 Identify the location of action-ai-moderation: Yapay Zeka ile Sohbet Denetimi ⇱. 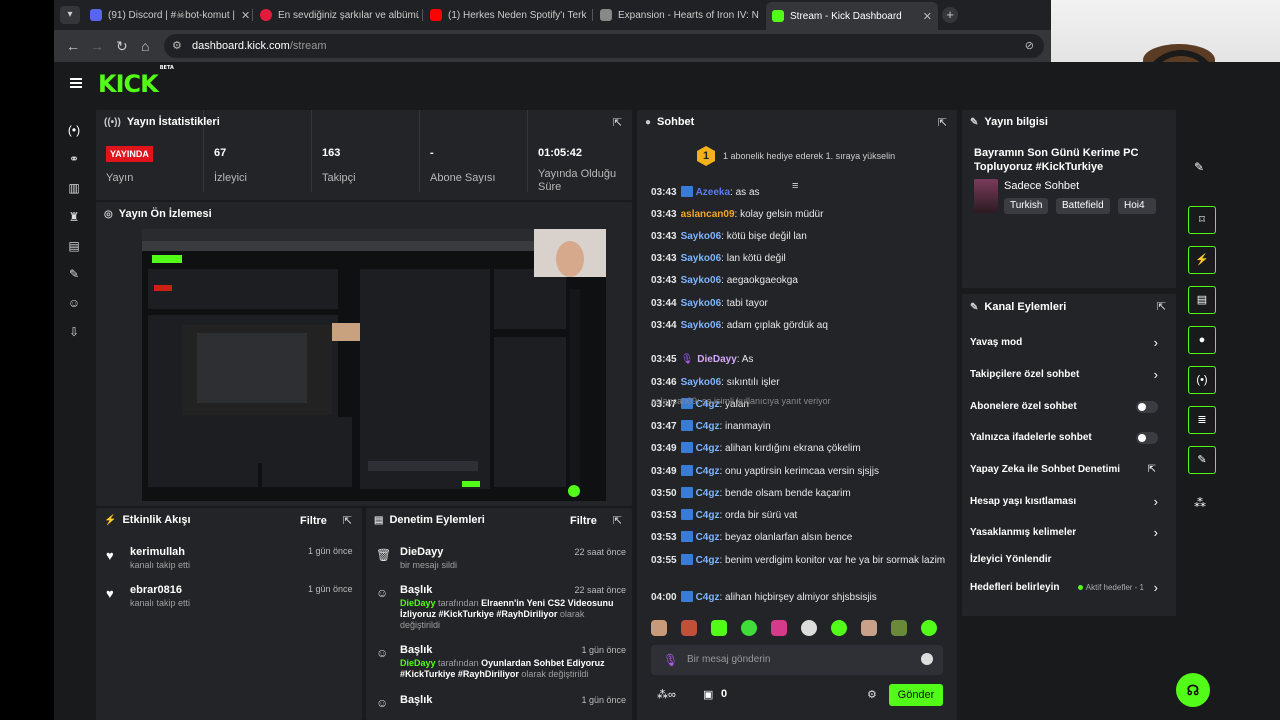
(1065, 471).